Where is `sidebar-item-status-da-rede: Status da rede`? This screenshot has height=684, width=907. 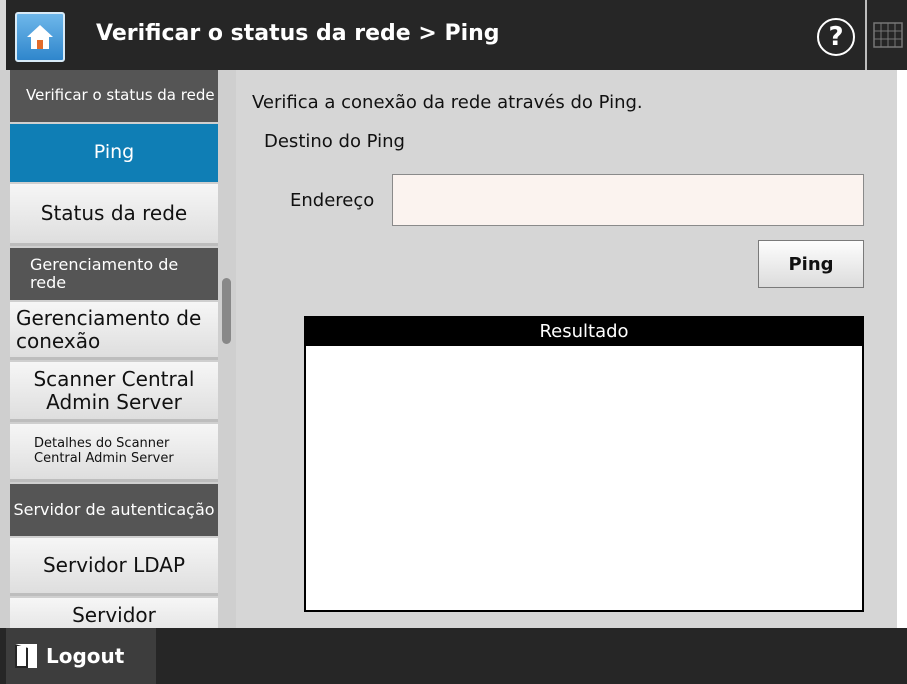
sidebar-item-status-da-rede: Status da rede is located at coordinates (114, 215).